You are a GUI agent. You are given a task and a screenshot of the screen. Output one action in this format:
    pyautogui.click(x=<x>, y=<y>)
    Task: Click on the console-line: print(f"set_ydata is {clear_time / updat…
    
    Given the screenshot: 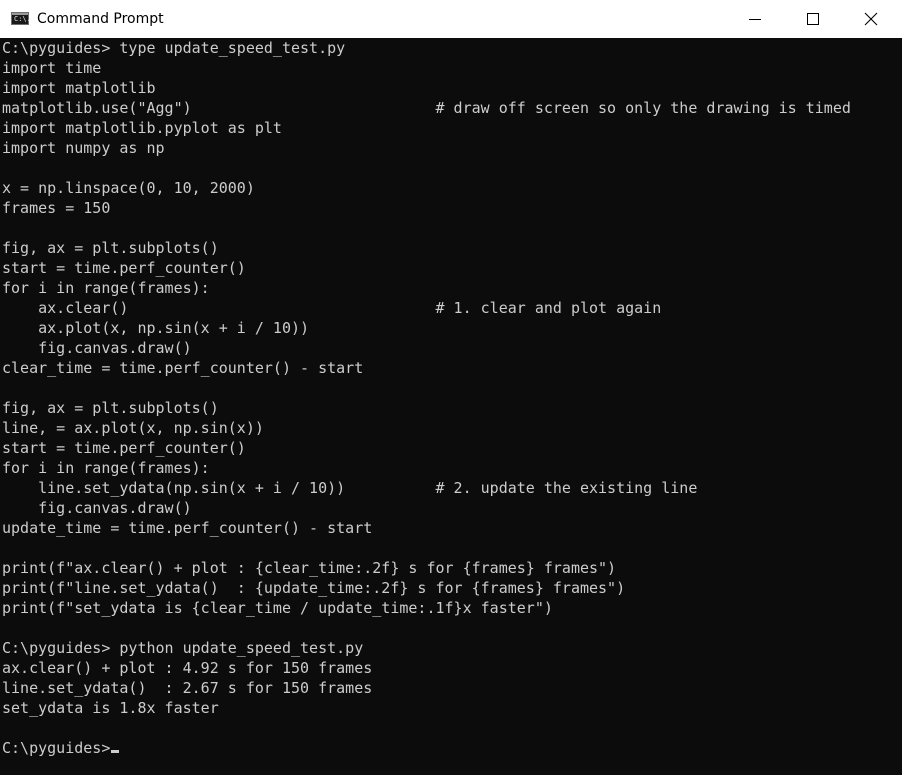 What is the action you would take?
    pyautogui.click(x=277, y=608)
    